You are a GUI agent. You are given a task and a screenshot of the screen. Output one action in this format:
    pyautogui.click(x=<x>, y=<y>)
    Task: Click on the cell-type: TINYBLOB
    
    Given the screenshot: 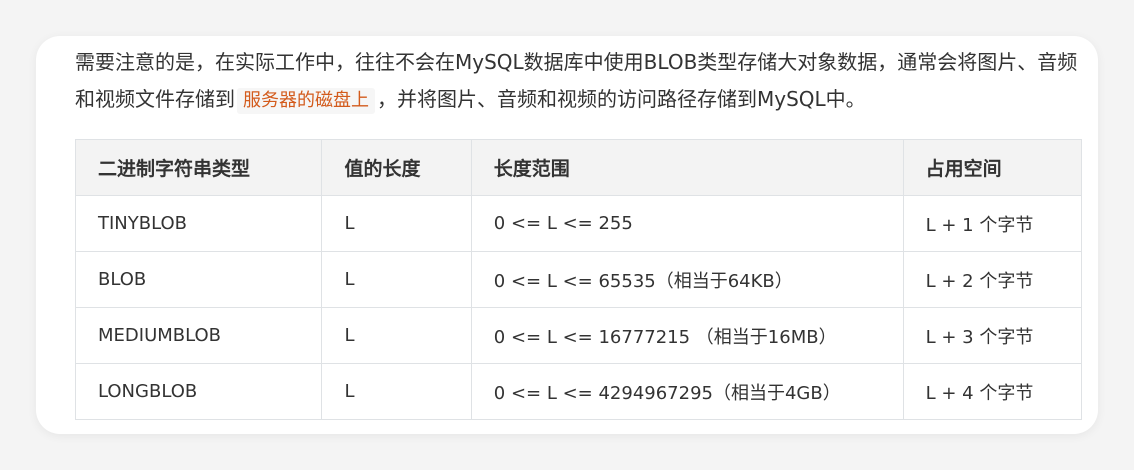 What is the action you would take?
    pyautogui.click(x=198, y=223)
    